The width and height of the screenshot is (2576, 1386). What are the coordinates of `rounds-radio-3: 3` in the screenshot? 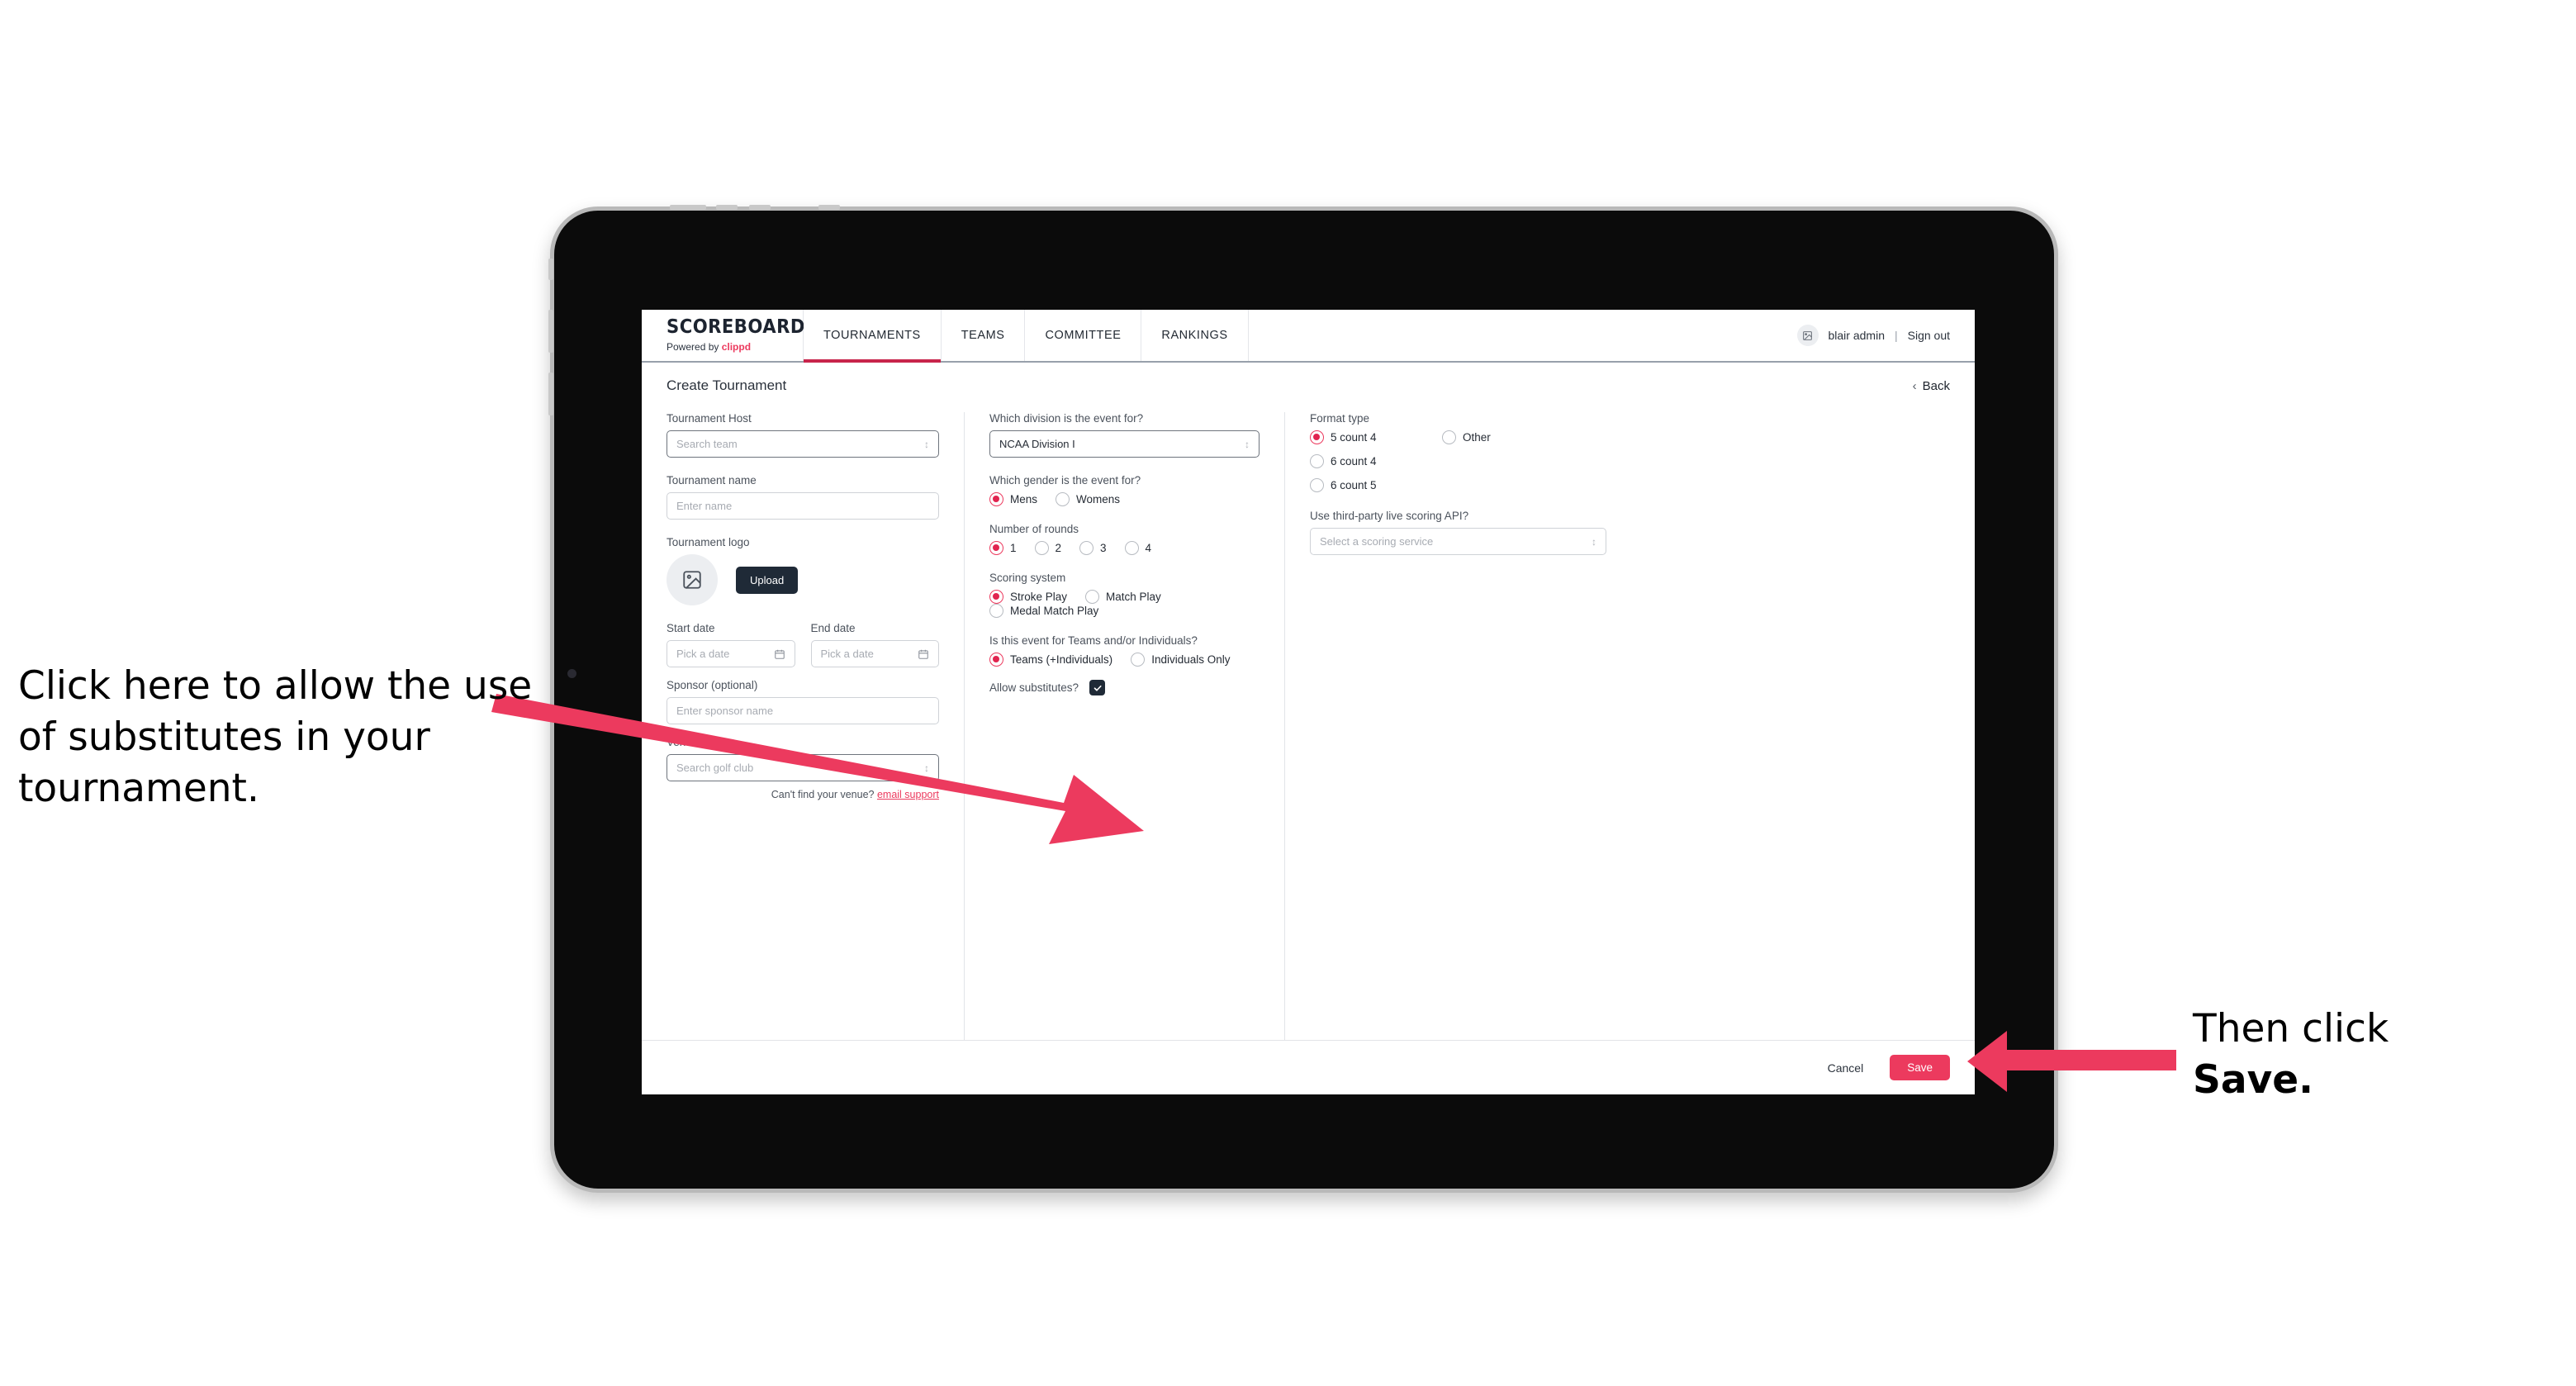 It's located at (1093, 548).